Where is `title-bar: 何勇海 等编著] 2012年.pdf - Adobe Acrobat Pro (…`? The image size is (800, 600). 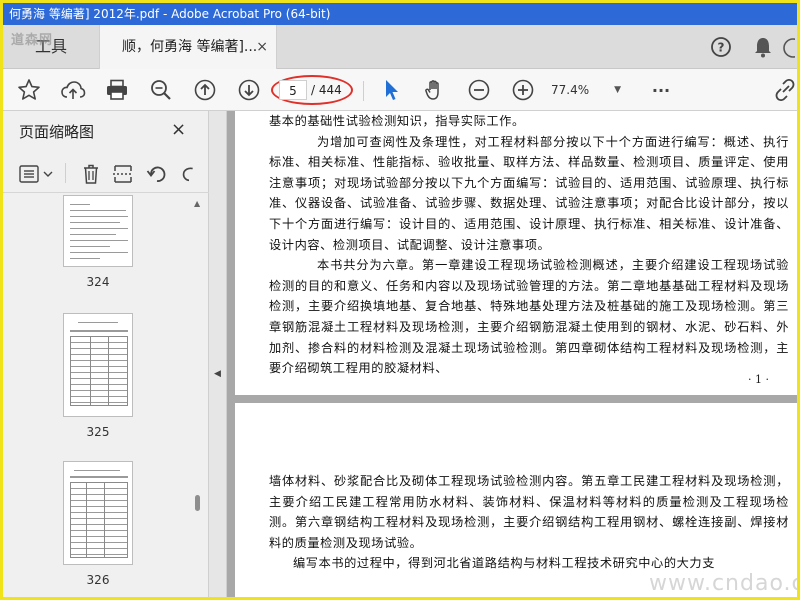 title-bar: 何勇海 等编著] 2012年.pdf - Adobe Acrobat Pro (… is located at coordinates (400, 14).